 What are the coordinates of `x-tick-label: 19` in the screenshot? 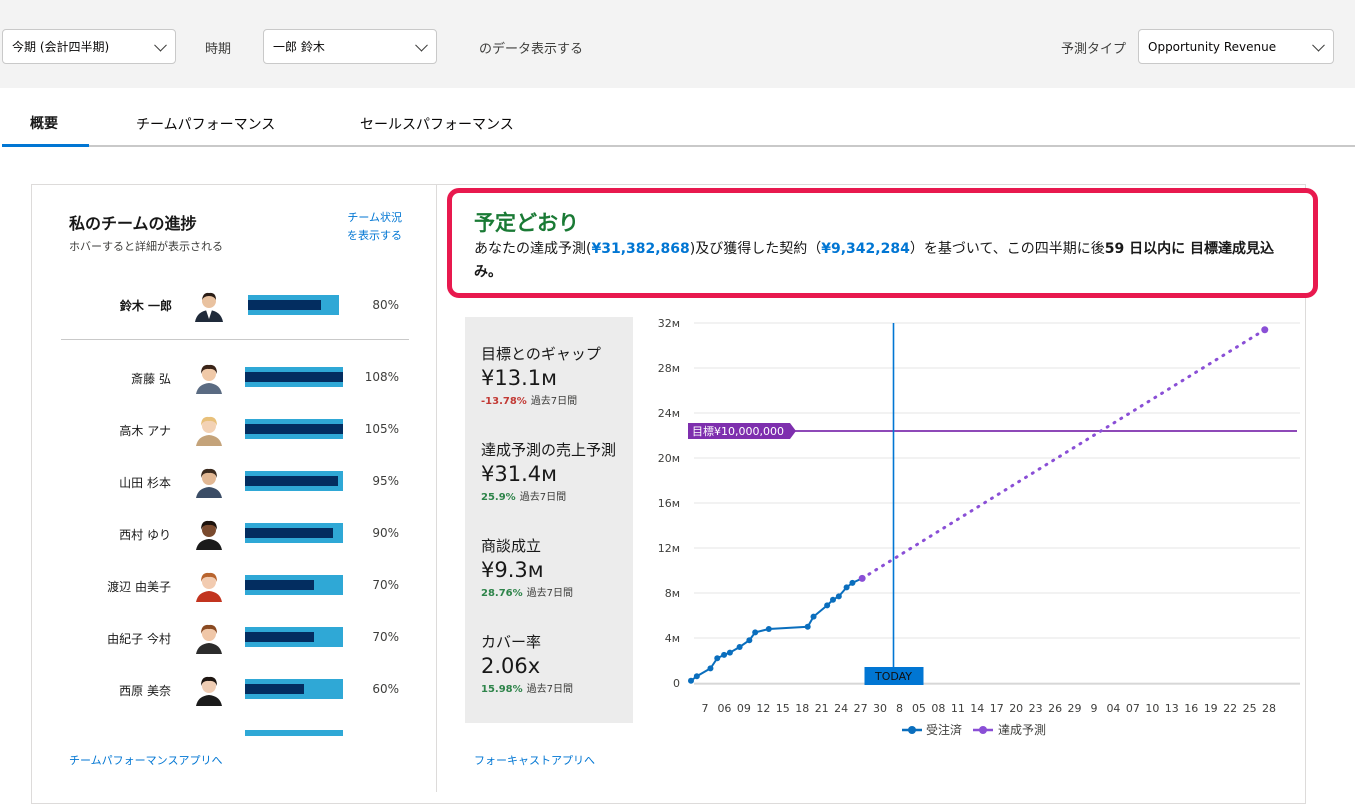 It's located at (1211, 708).